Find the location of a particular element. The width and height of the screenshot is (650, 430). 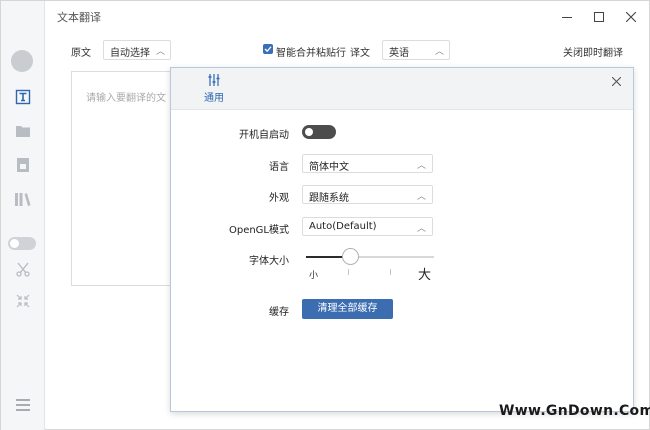

source-language-select: 自动选择 ︿ is located at coordinates (137, 50).